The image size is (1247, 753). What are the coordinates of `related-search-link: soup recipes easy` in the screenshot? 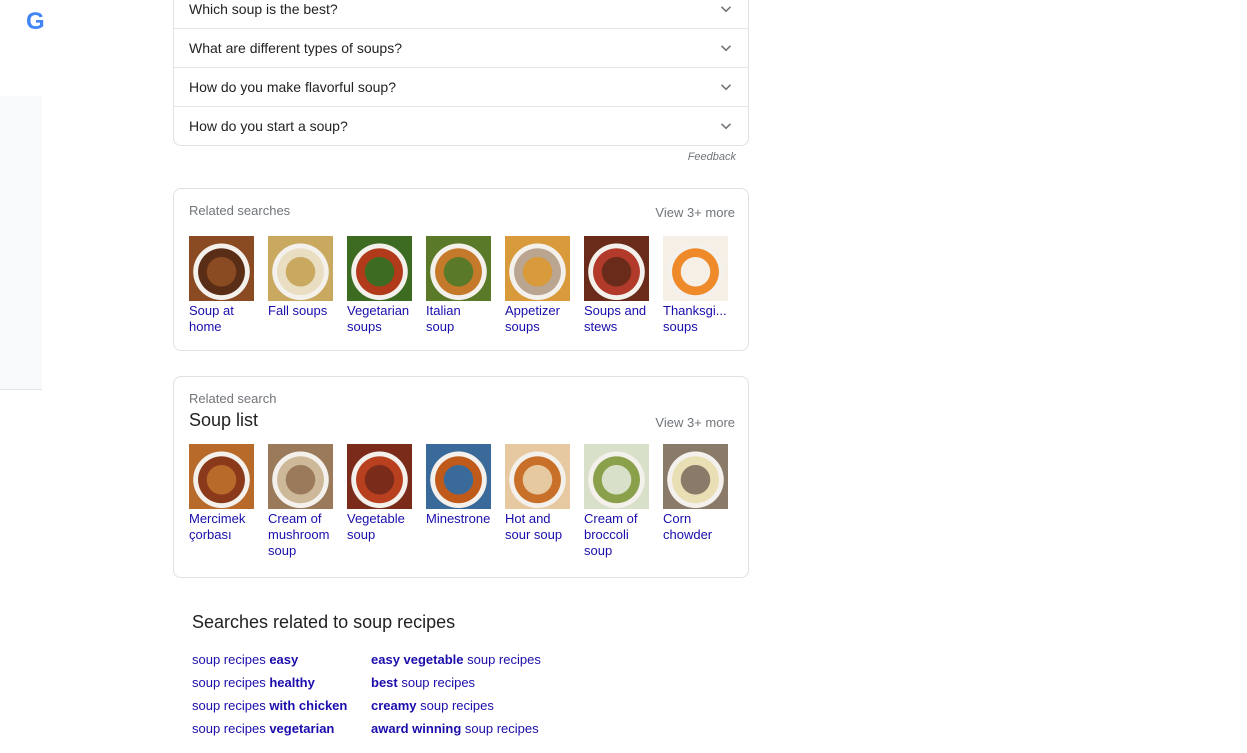 It's located at (281, 659).